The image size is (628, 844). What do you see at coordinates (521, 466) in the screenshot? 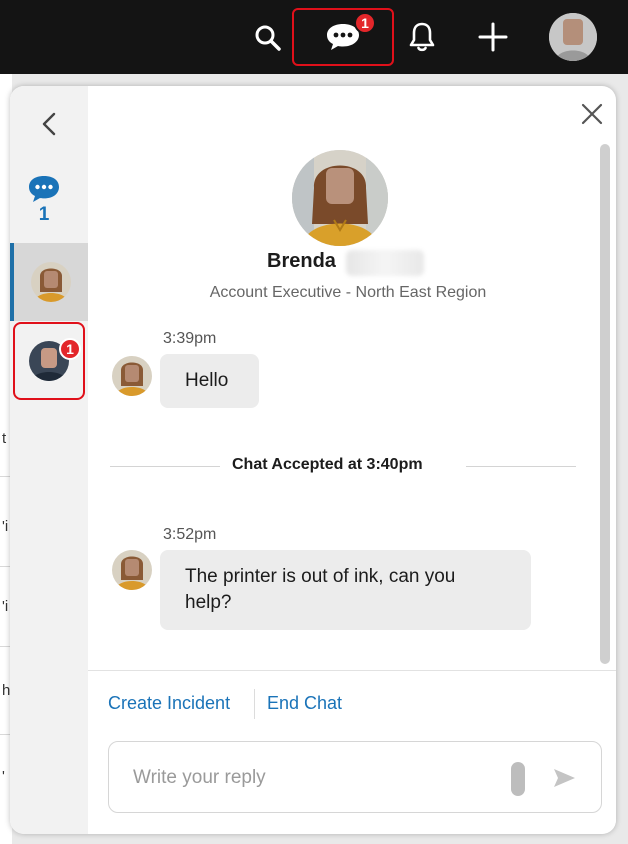
I see `divider-line-right` at bounding box center [521, 466].